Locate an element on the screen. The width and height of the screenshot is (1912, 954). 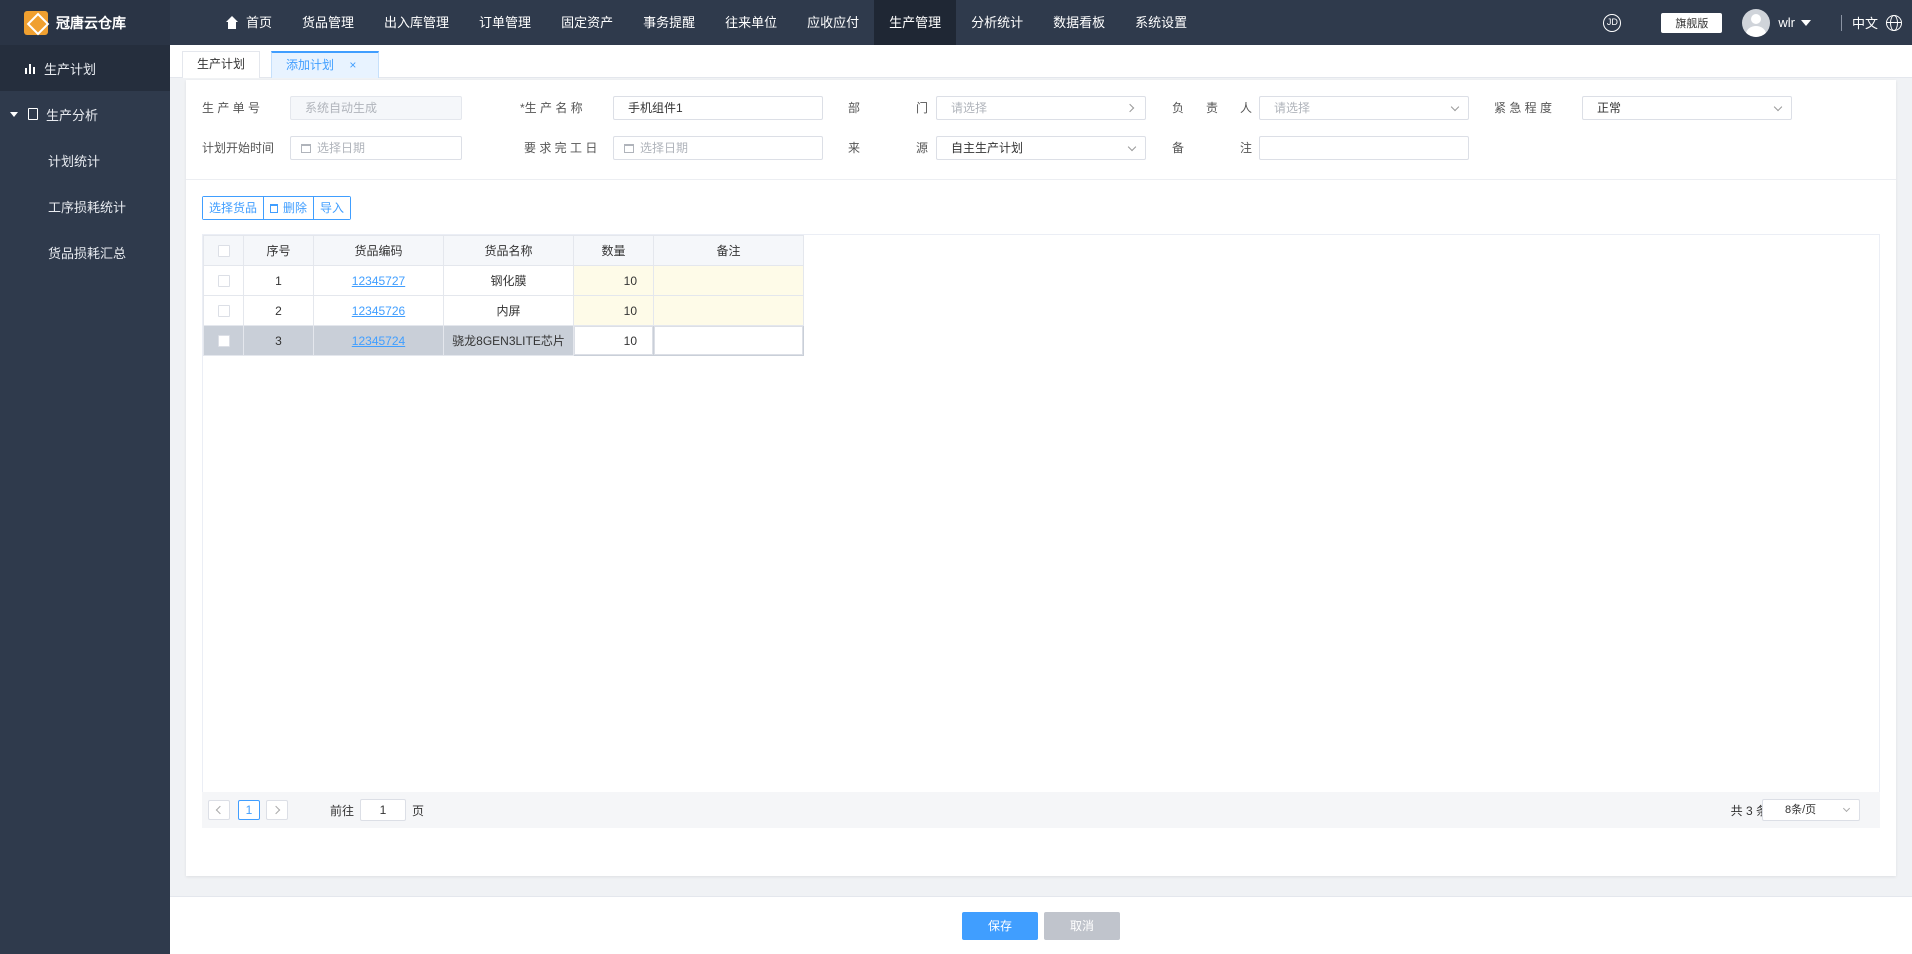
username: wlr is located at coordinates (1786, 22).